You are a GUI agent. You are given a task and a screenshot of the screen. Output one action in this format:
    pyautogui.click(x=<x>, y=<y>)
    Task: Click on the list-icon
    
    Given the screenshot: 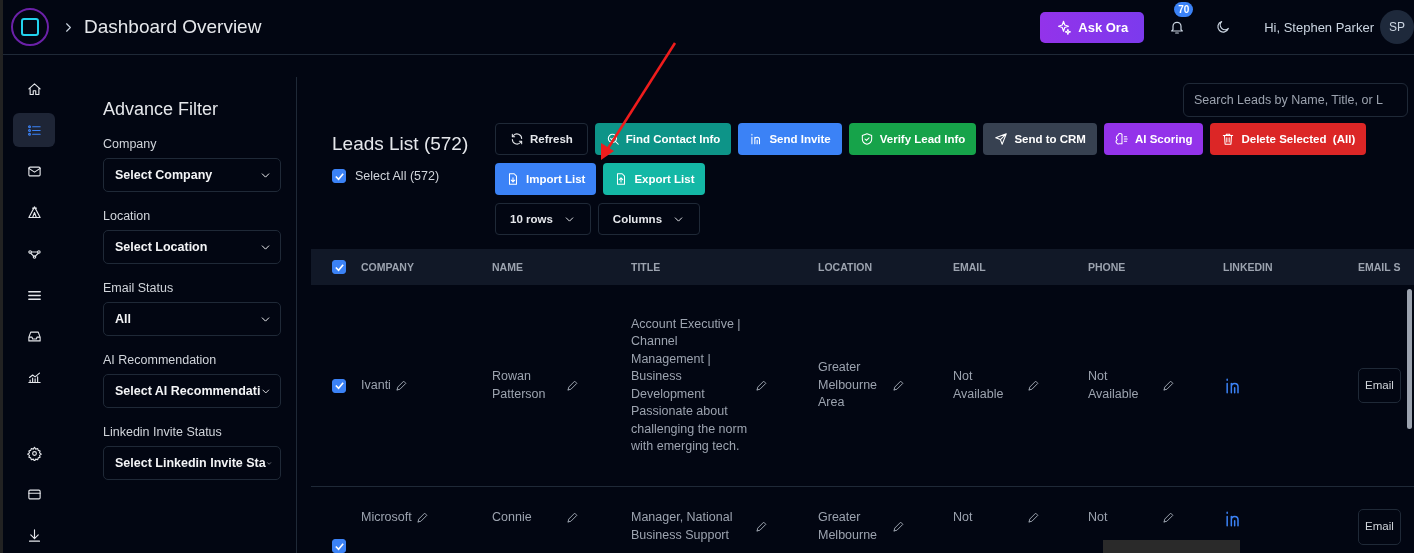 What is the action you would take?
    pyautogui.click(x=34, y=130)
    